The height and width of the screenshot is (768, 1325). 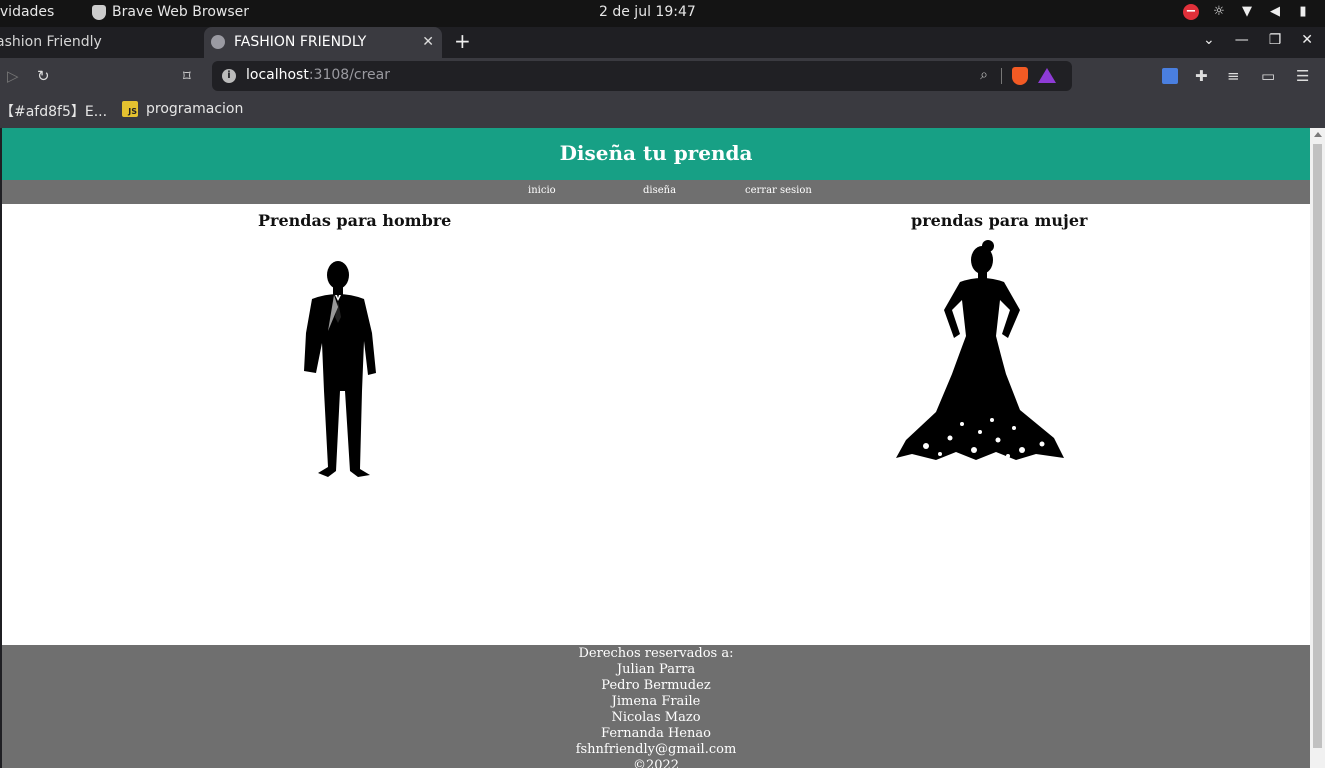 I want to click on men-clothing-image, so click(x=339, y=370).